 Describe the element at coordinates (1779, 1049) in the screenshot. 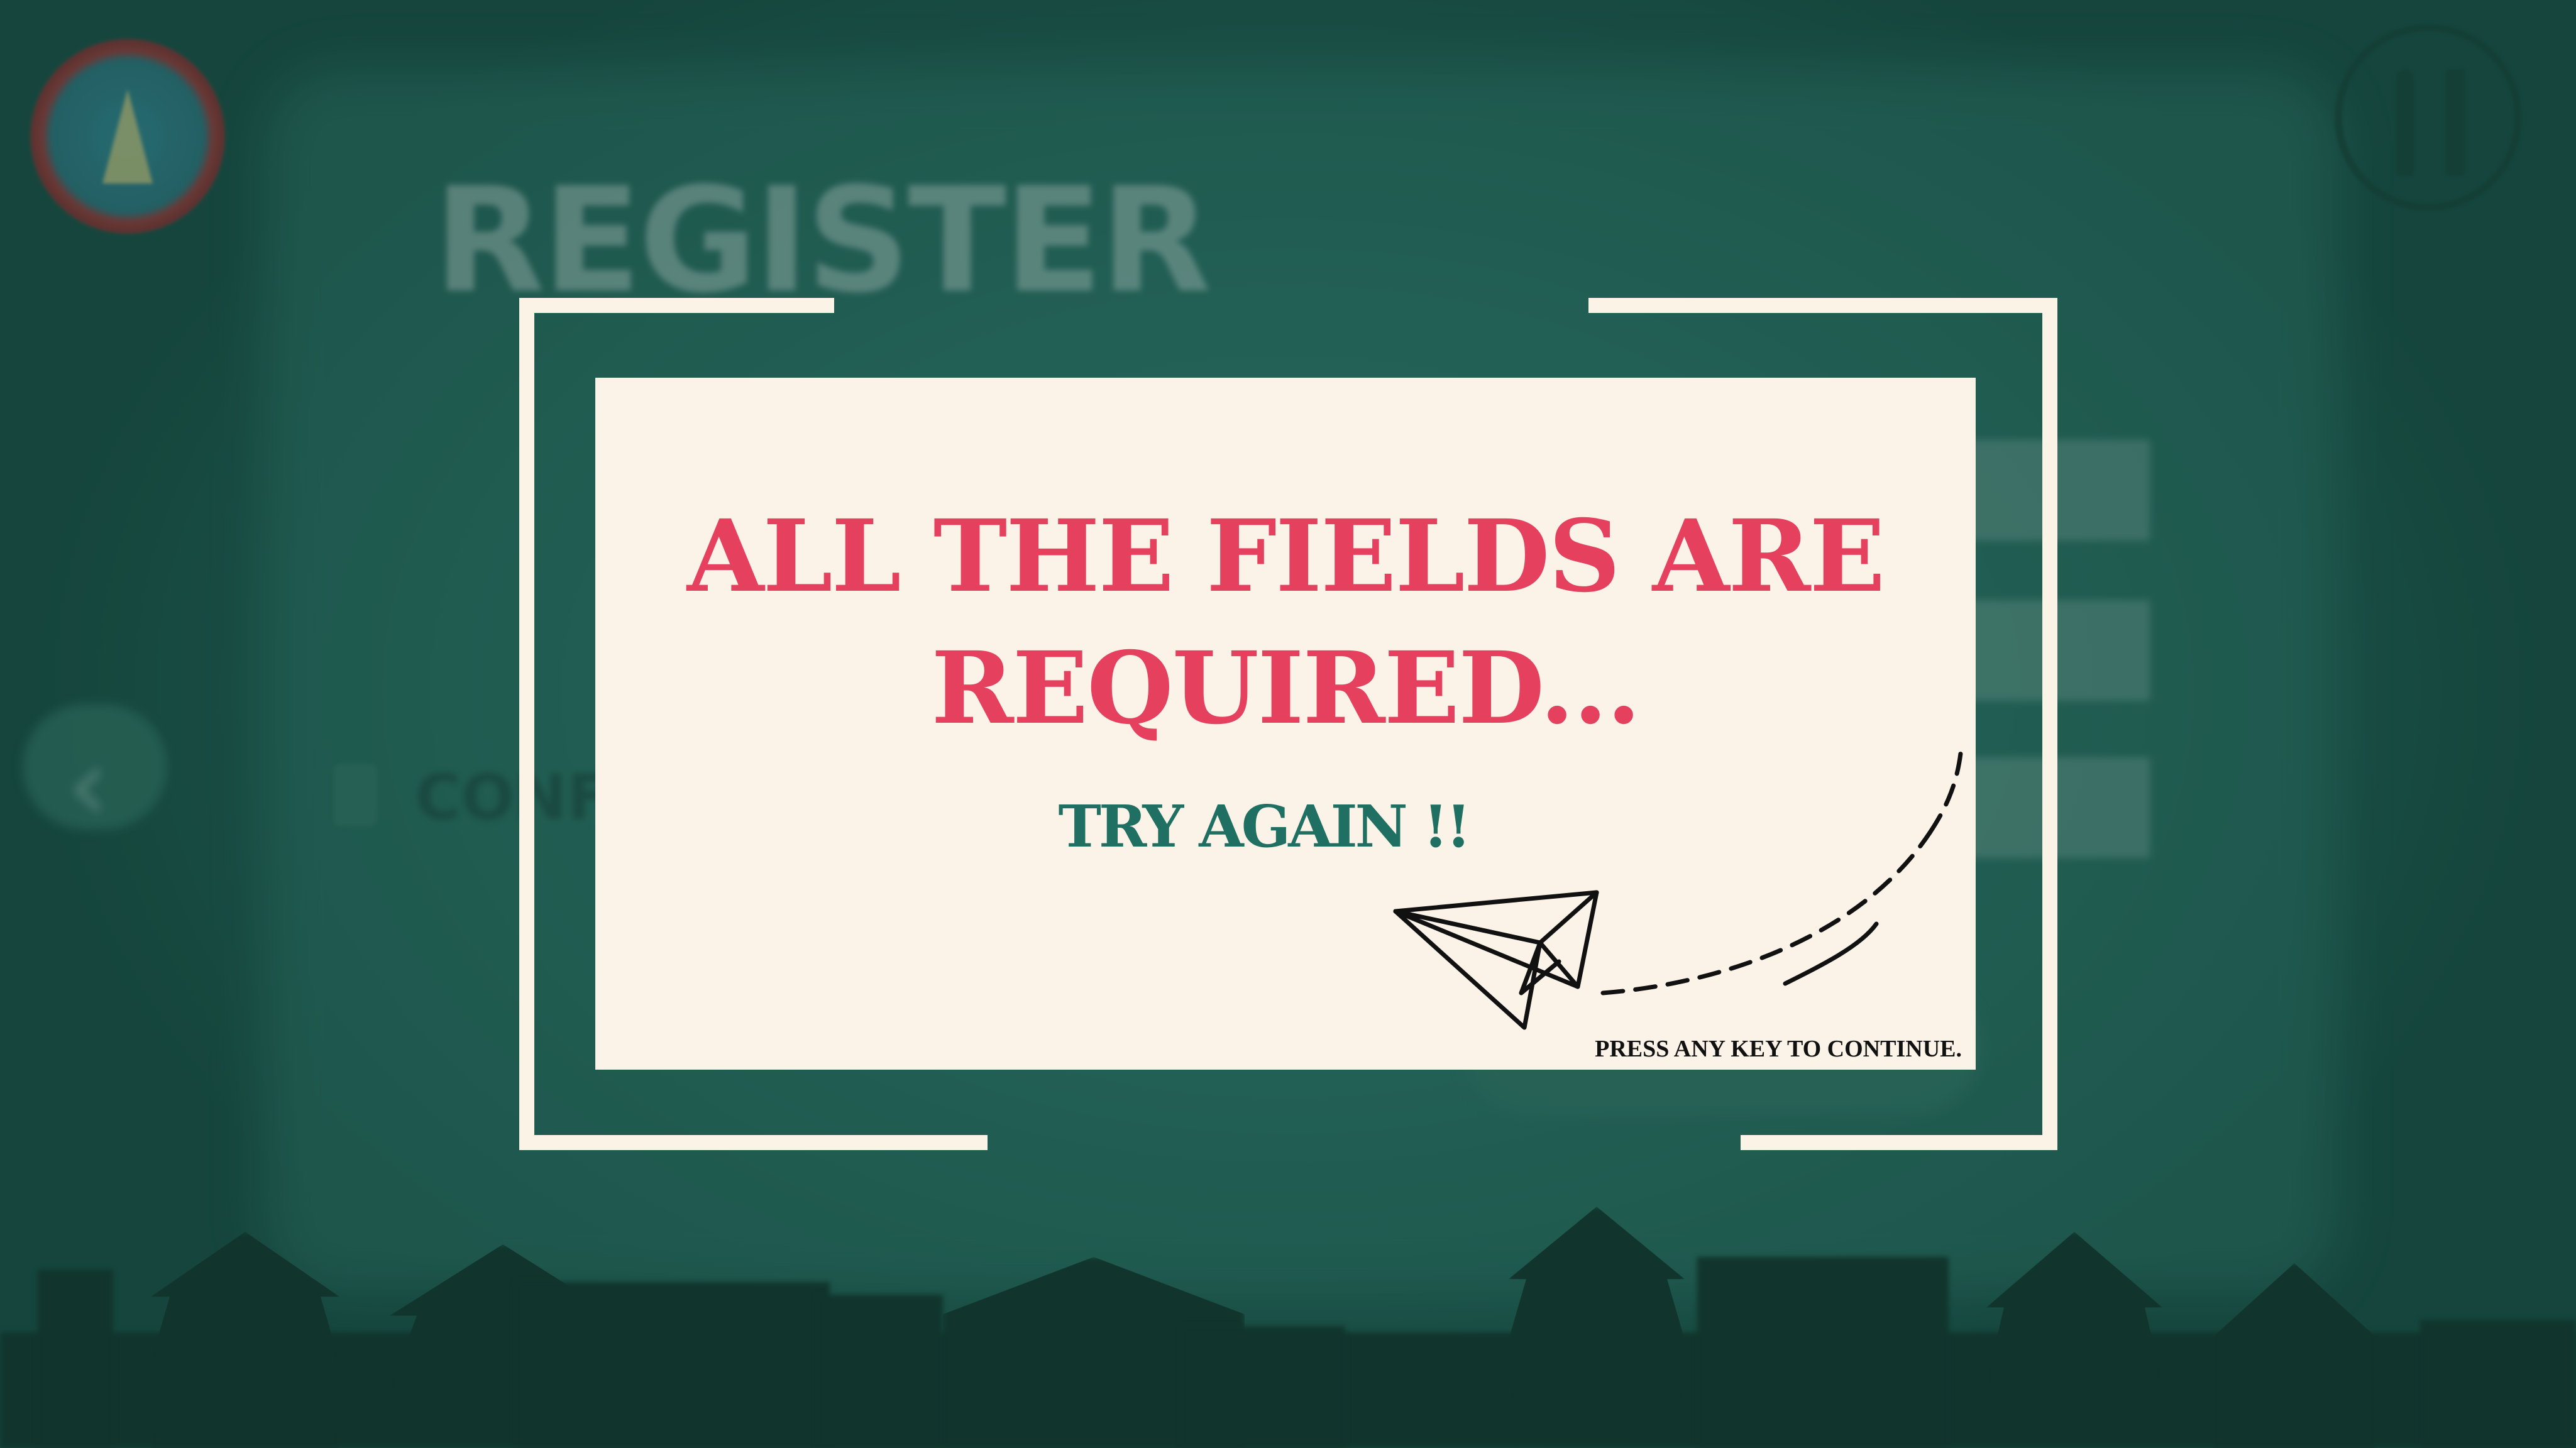

I see `continue-hint: PRESS ANY KEY TO CONTINUE.` at that location.